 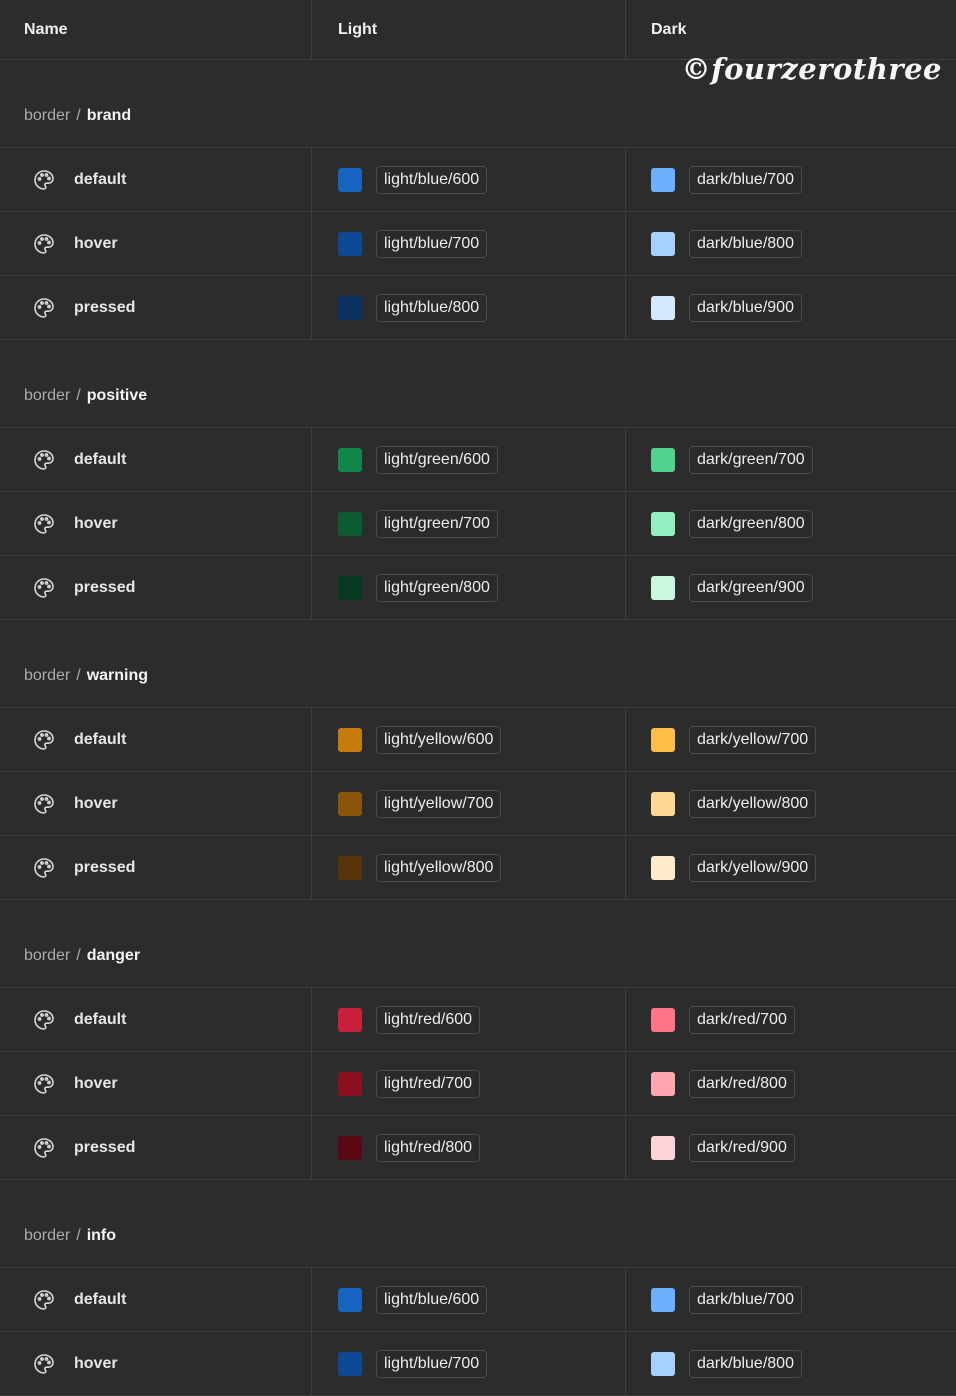 What do you see at coordinates (439, 739) in the screenshot?
I see `light-token-chip: light/yellow/600` at bounding box center [439, 739].